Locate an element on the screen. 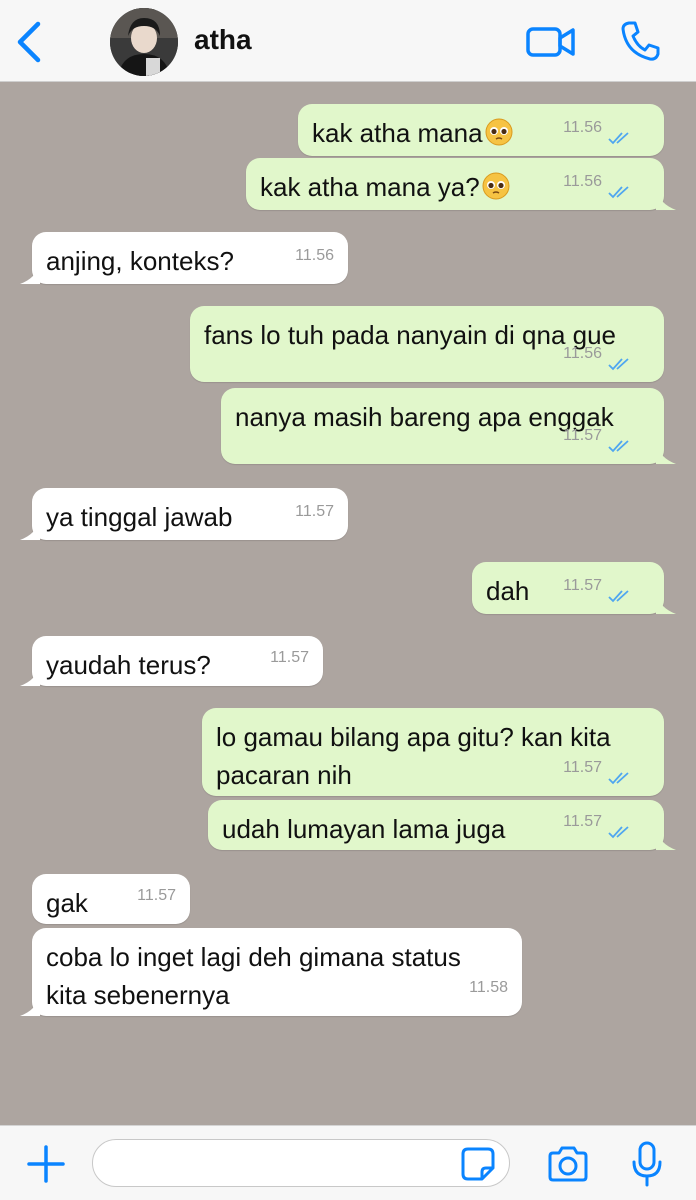 The height and width of the screenshot is (1200, 696). message-text: lo gamau bilang apa gitu? kan kita is located at coordinates (413, 737).